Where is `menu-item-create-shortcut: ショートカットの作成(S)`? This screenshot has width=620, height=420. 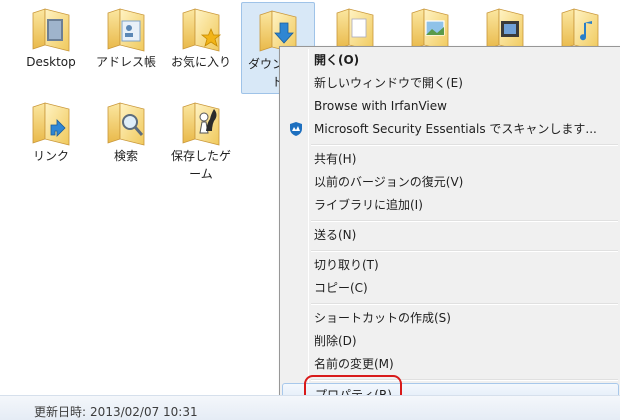
menu-item-create-shortcut: ショートカットの作成(S) is located at coordinates (450, 318).